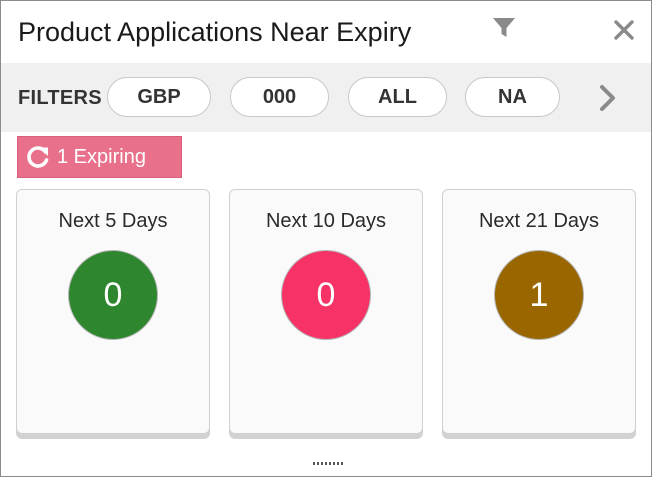 This screenshot has height=477, width=652. I want to click on widget-header: Product Applications Near Expiry, so click(326, 32).